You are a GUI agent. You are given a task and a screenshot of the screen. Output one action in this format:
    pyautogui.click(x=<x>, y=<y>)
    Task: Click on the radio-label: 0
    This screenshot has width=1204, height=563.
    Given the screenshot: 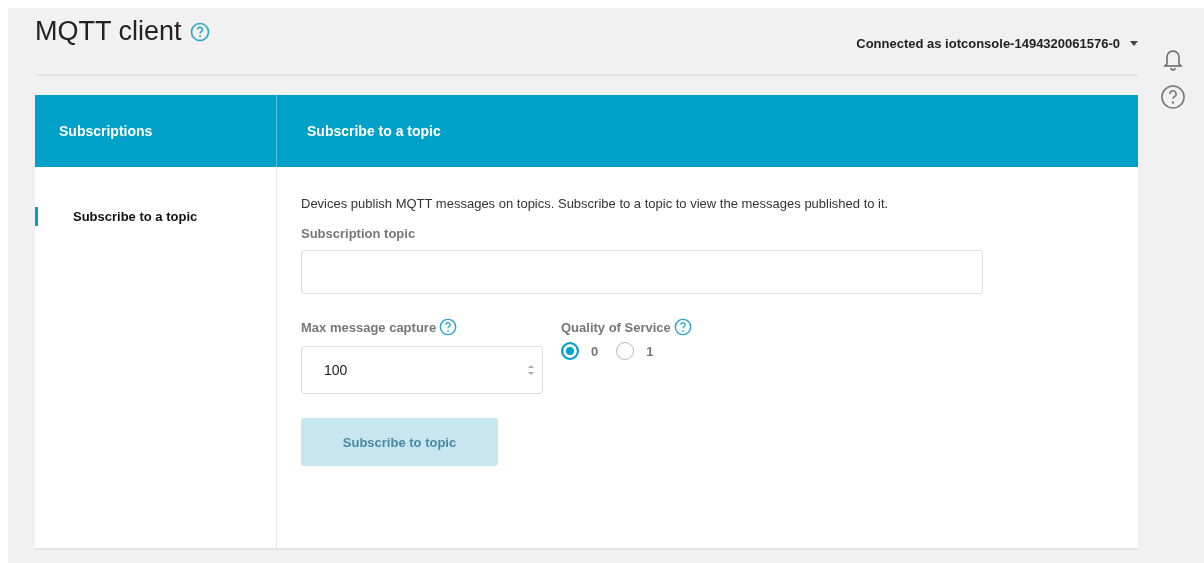 What is the action you would take?
    pyautogui.click(x=595, y=351)
    